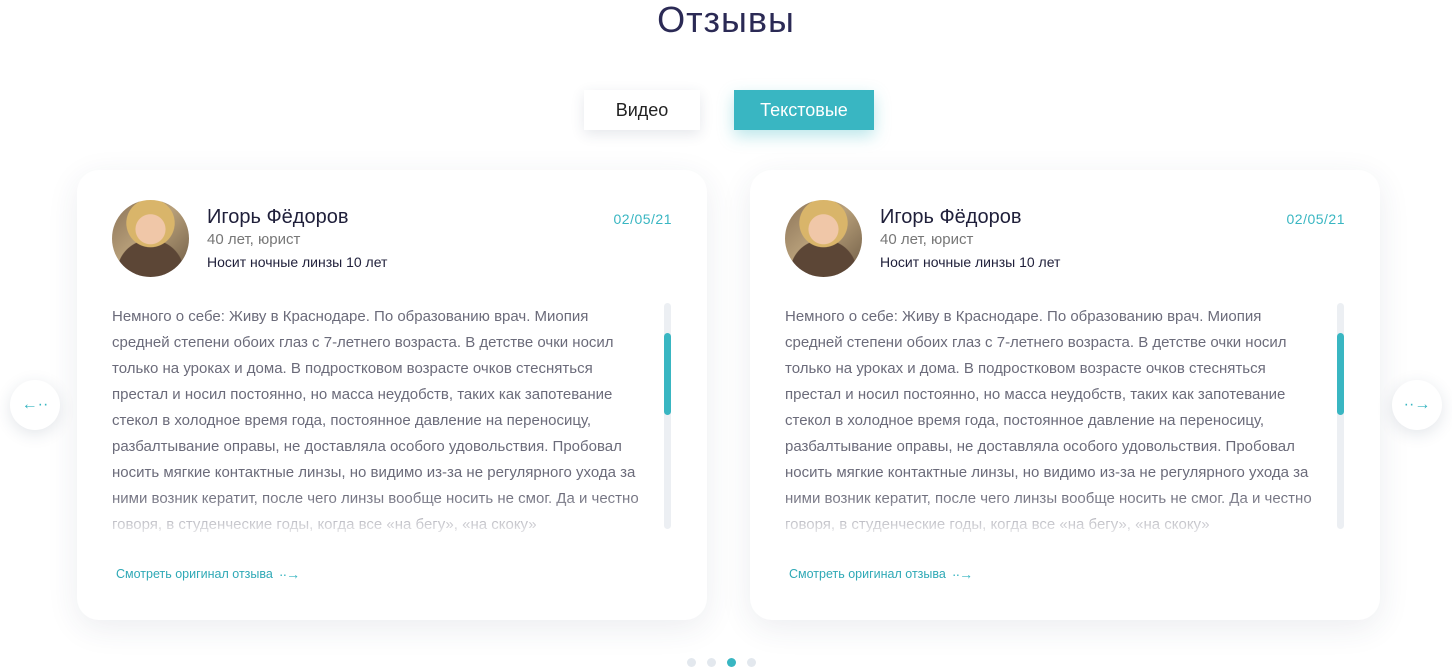 The height and width of the screenshot is (668, 1452). What do you see at coordinates (804, 110) in the screenshot?
I see `tab-text-reviews: Текстовые` at bounding box center [804, 110].